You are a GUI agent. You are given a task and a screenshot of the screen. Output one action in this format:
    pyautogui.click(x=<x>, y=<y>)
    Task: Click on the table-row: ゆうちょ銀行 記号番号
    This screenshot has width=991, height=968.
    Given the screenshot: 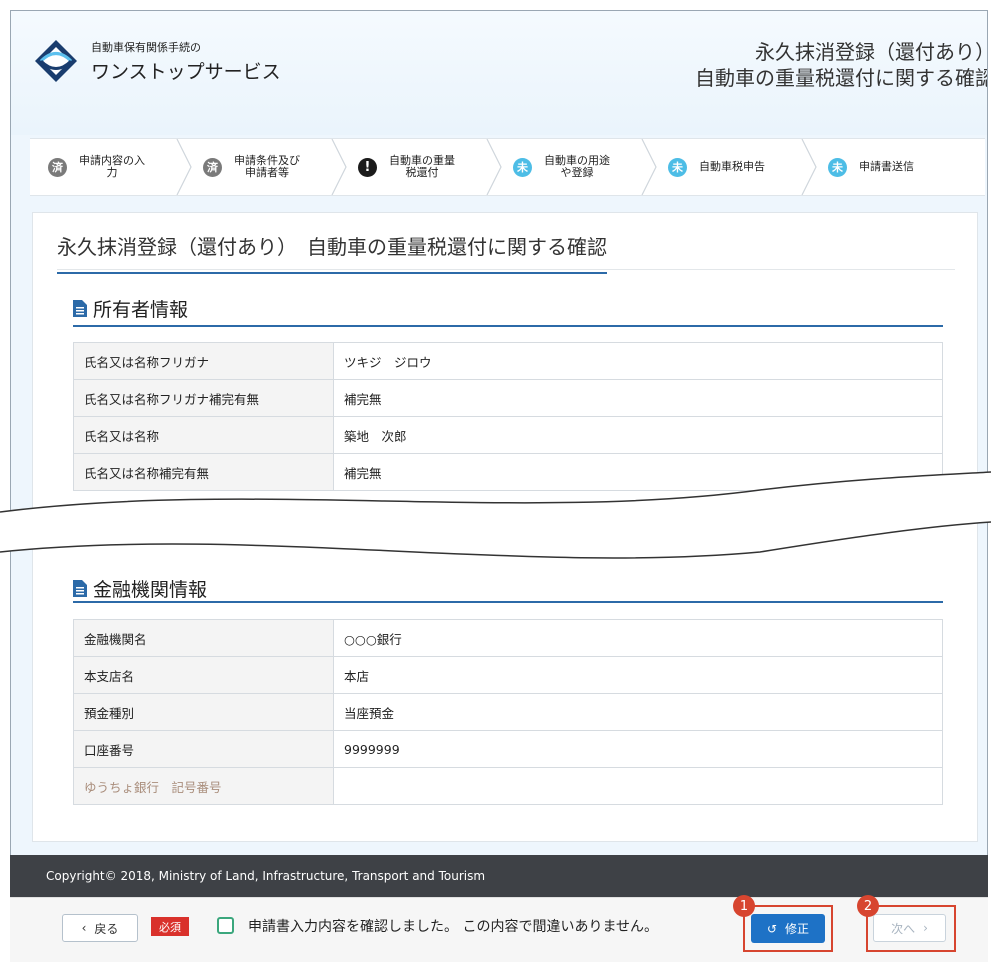 What is the action you would take?
    pyautogui.click(x=508, y=786)
    